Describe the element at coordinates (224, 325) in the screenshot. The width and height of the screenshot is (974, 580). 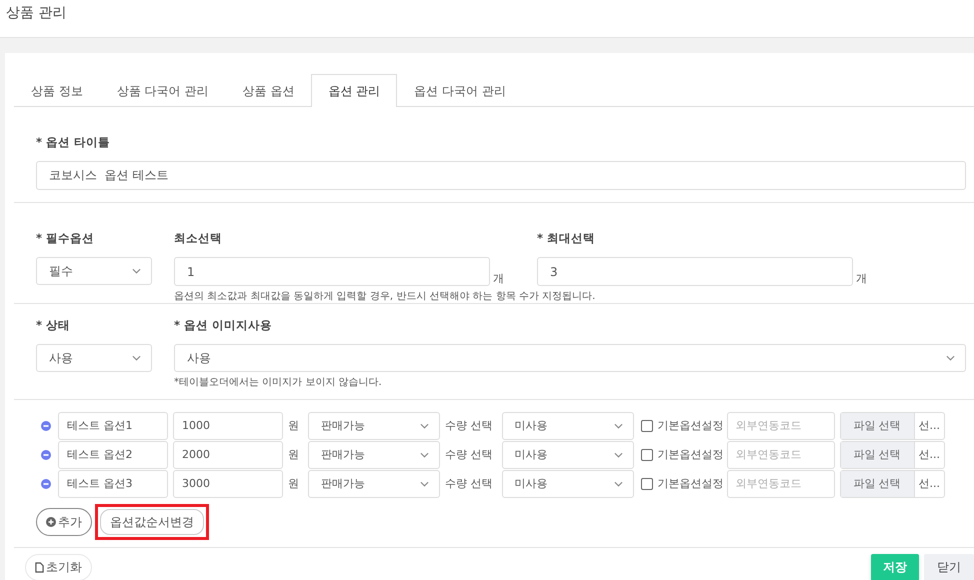
I see `field-label: * 옵션 이미지사용` at that location.